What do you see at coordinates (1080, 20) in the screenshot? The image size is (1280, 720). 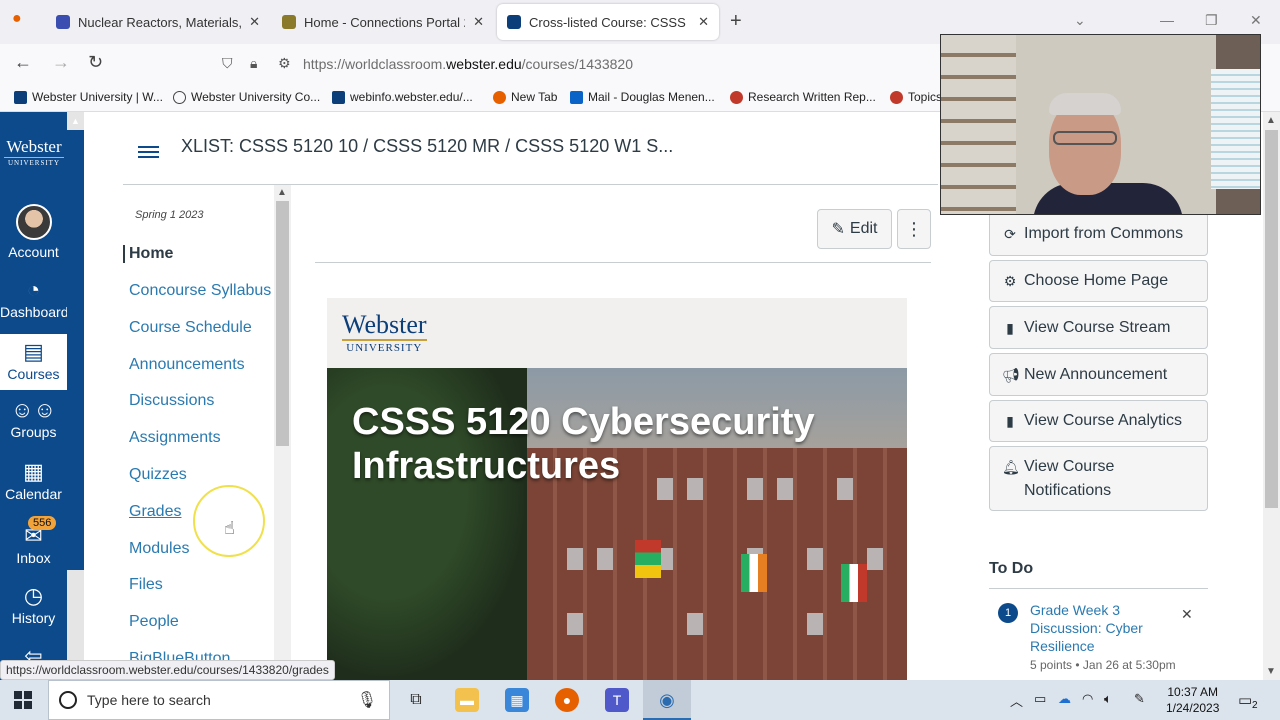 I see `tab-list-icon: ⌄` at bounding box center [1080, 20].